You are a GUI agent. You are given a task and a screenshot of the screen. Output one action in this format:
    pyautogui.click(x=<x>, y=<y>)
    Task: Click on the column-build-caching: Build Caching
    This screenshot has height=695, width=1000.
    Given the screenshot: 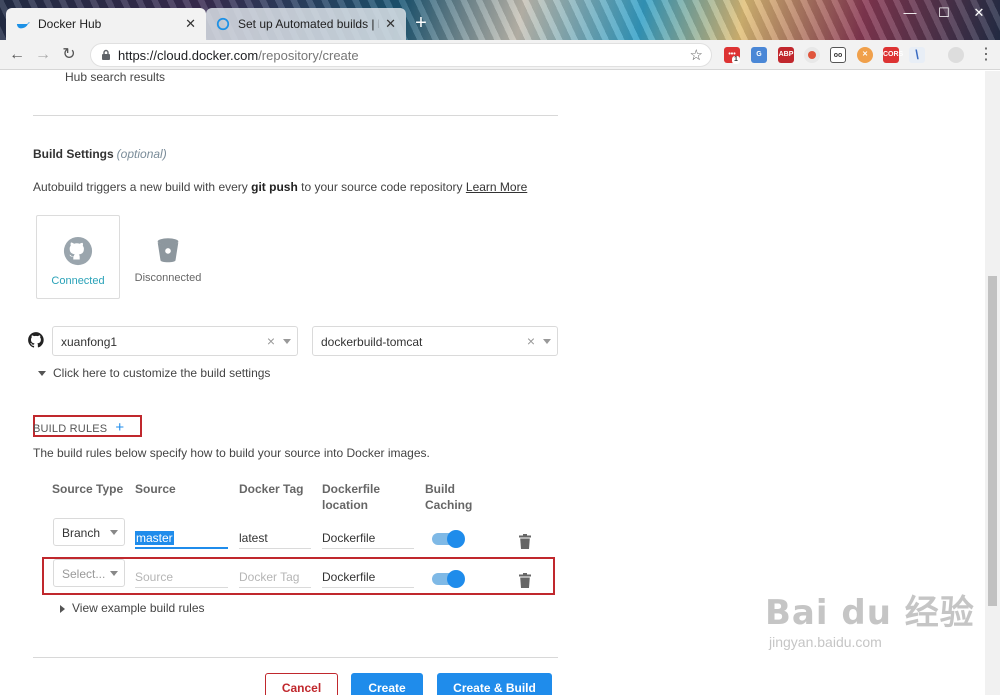 What is the action you would take?
    pyautogui.click(x=449, y=497)
    